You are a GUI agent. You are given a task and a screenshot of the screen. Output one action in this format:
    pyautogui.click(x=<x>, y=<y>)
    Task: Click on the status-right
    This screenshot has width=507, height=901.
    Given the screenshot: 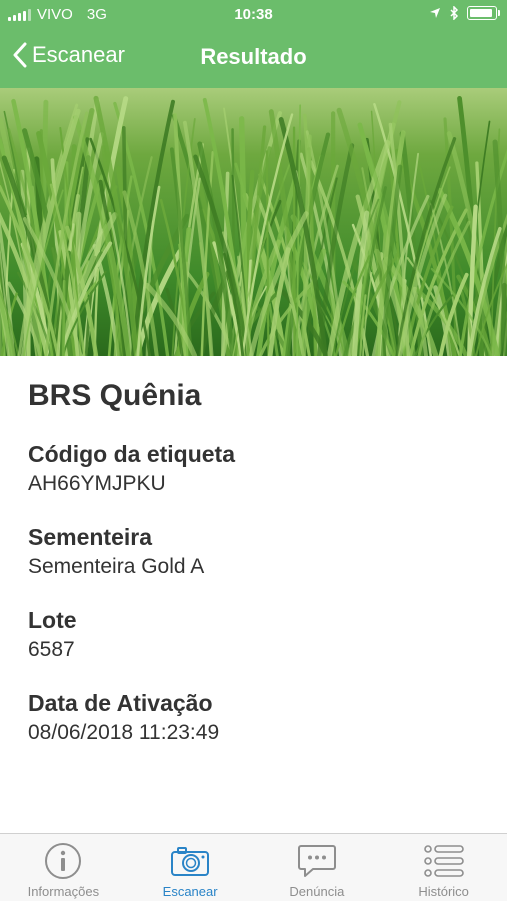 What is the action you would take?
    pyautogui.click(x=464, y=13)
    